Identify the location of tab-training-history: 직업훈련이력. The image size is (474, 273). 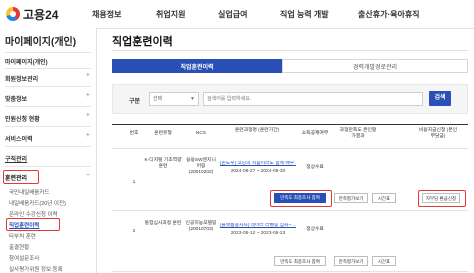
(197, 66).